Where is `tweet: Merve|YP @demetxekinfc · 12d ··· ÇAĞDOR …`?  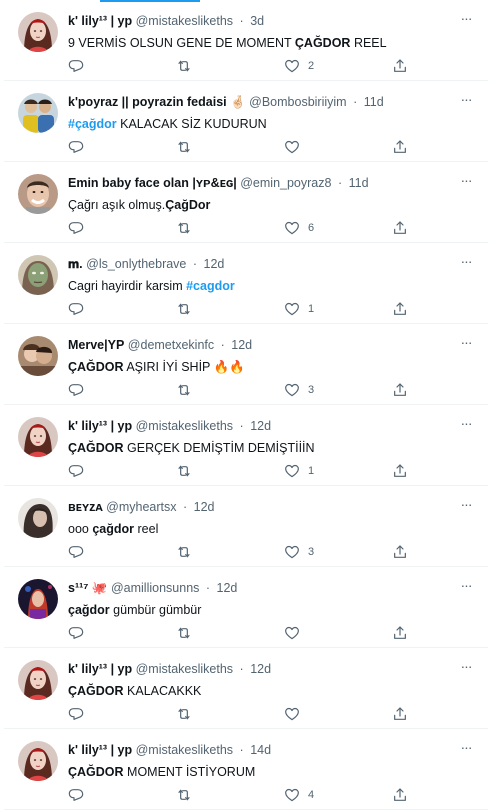
tweet: Merve|YP @demetxekinfc · 12d ··· ÇAĞDOR … is located at coordinates (246, 364).